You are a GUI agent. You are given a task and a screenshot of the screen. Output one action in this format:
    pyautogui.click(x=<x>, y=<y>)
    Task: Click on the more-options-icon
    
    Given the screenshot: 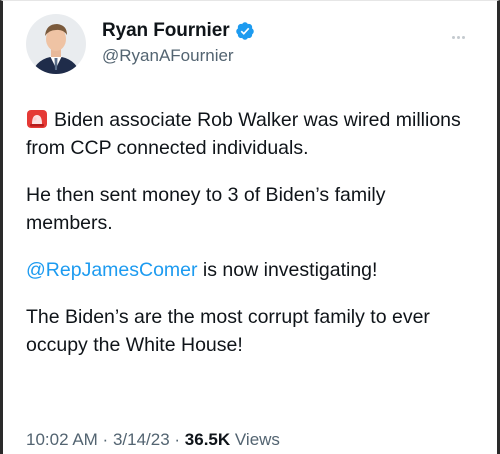 What is the action you would take?
    pyautogui.click(x=462, y=32)
    